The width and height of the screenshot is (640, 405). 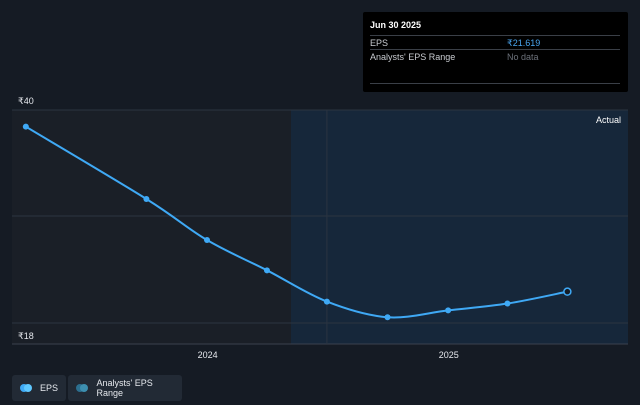 I want to click on tooltip-range-value: No data, so click(x=523, y=57).